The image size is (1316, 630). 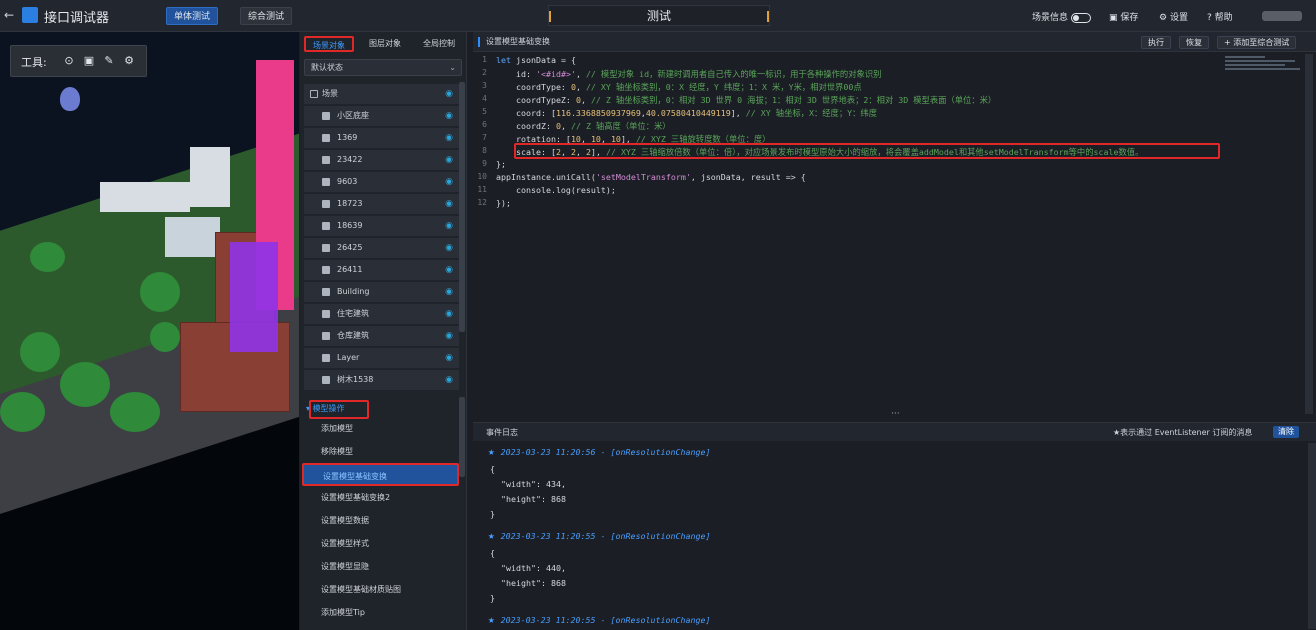 What do you see at coordinates (383, 67) in the screenshot?
I see `state-select: 默认状态 ⌄` at bounding box center [383, 67].